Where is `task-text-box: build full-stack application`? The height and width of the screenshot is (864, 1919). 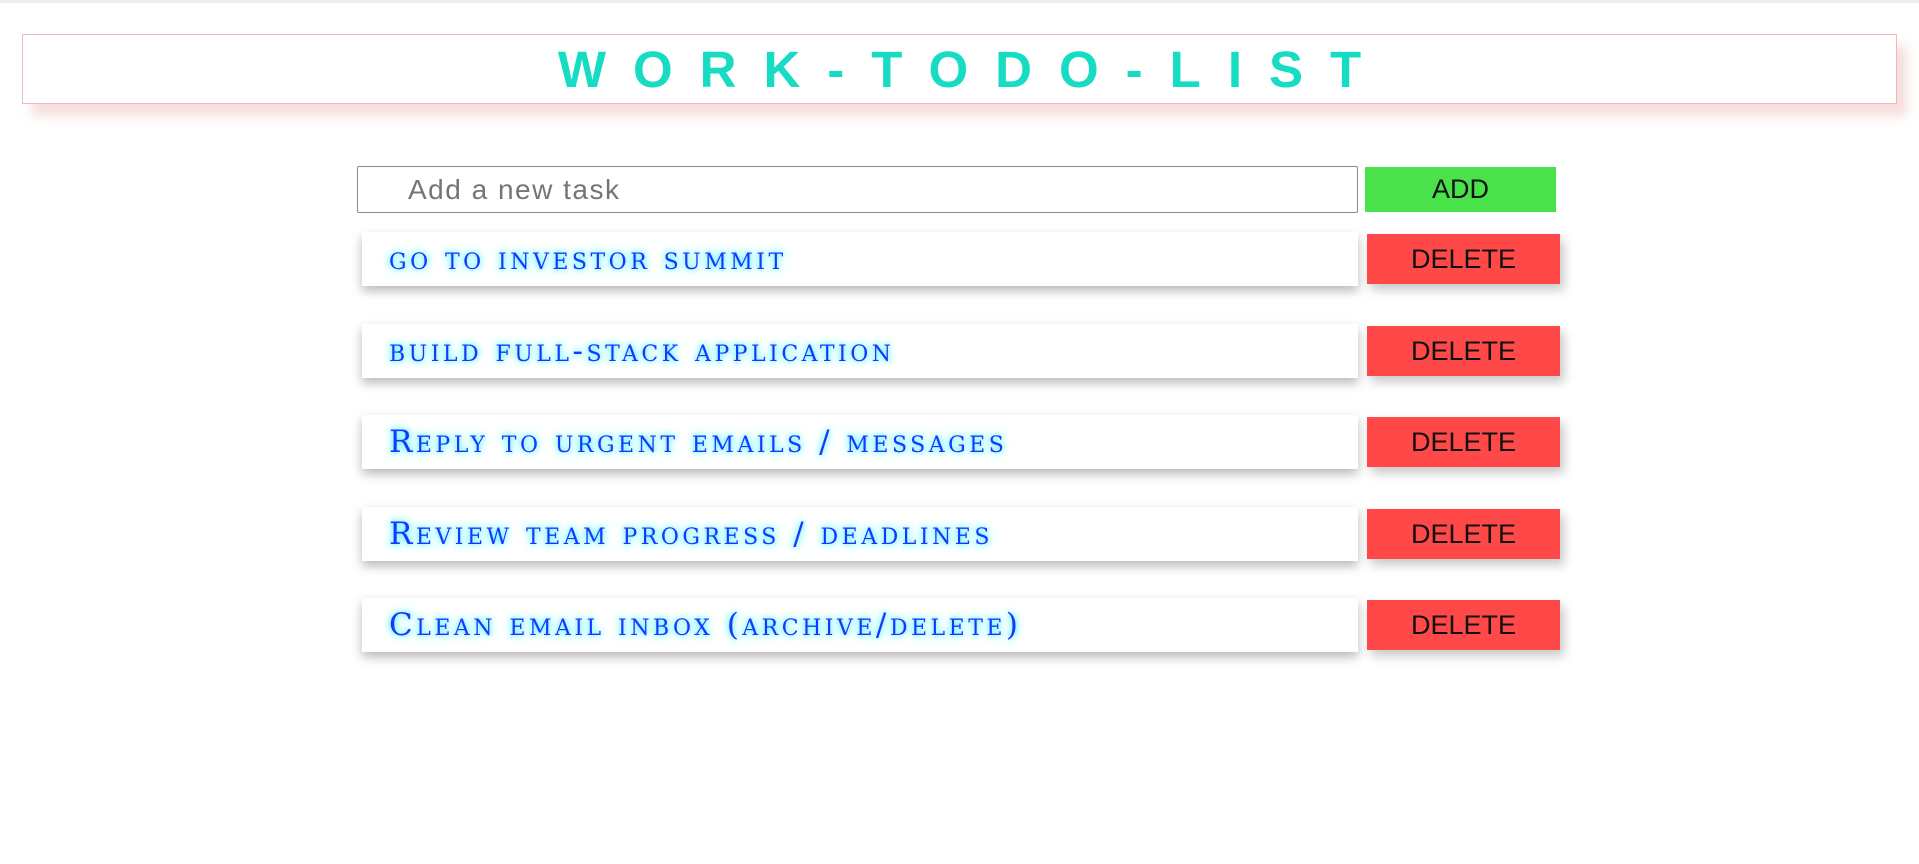
task-text-box: build full-stack application is located at coordinates (860, 351).